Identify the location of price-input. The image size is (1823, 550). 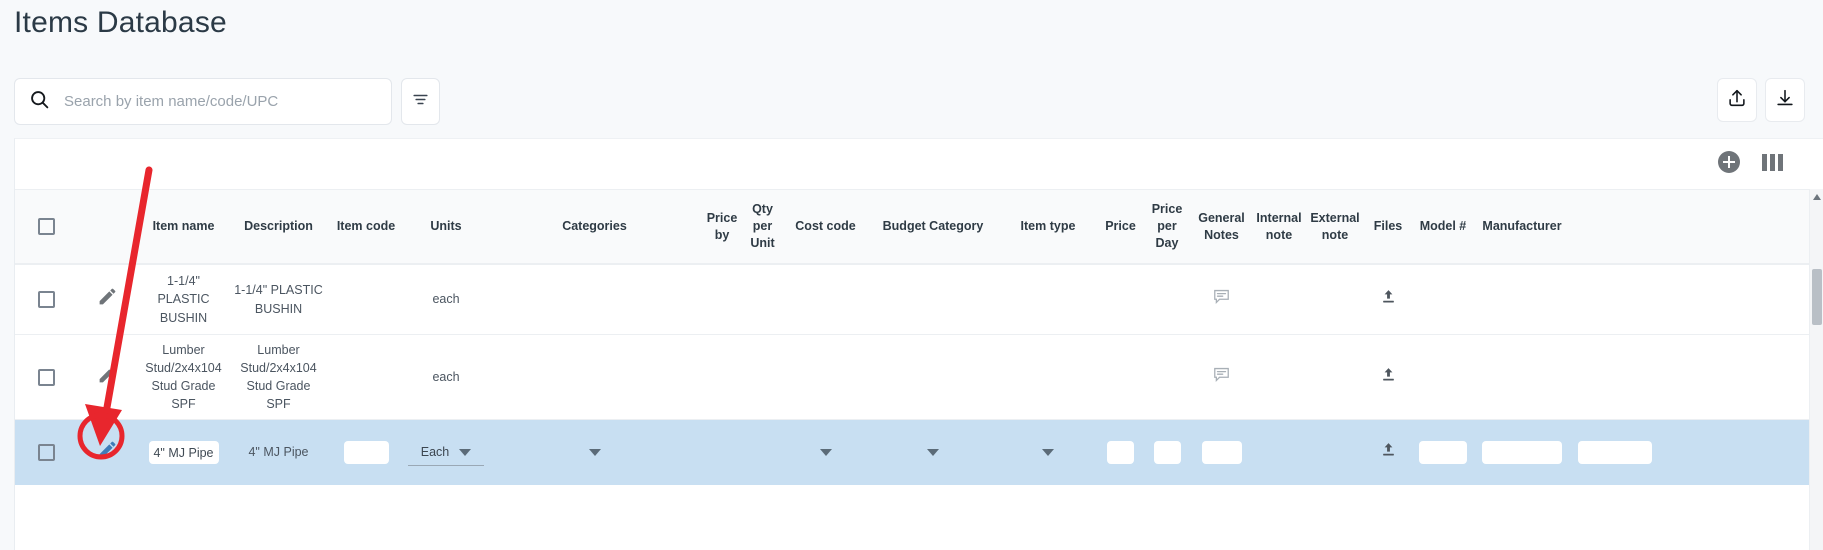
(1120, 452).